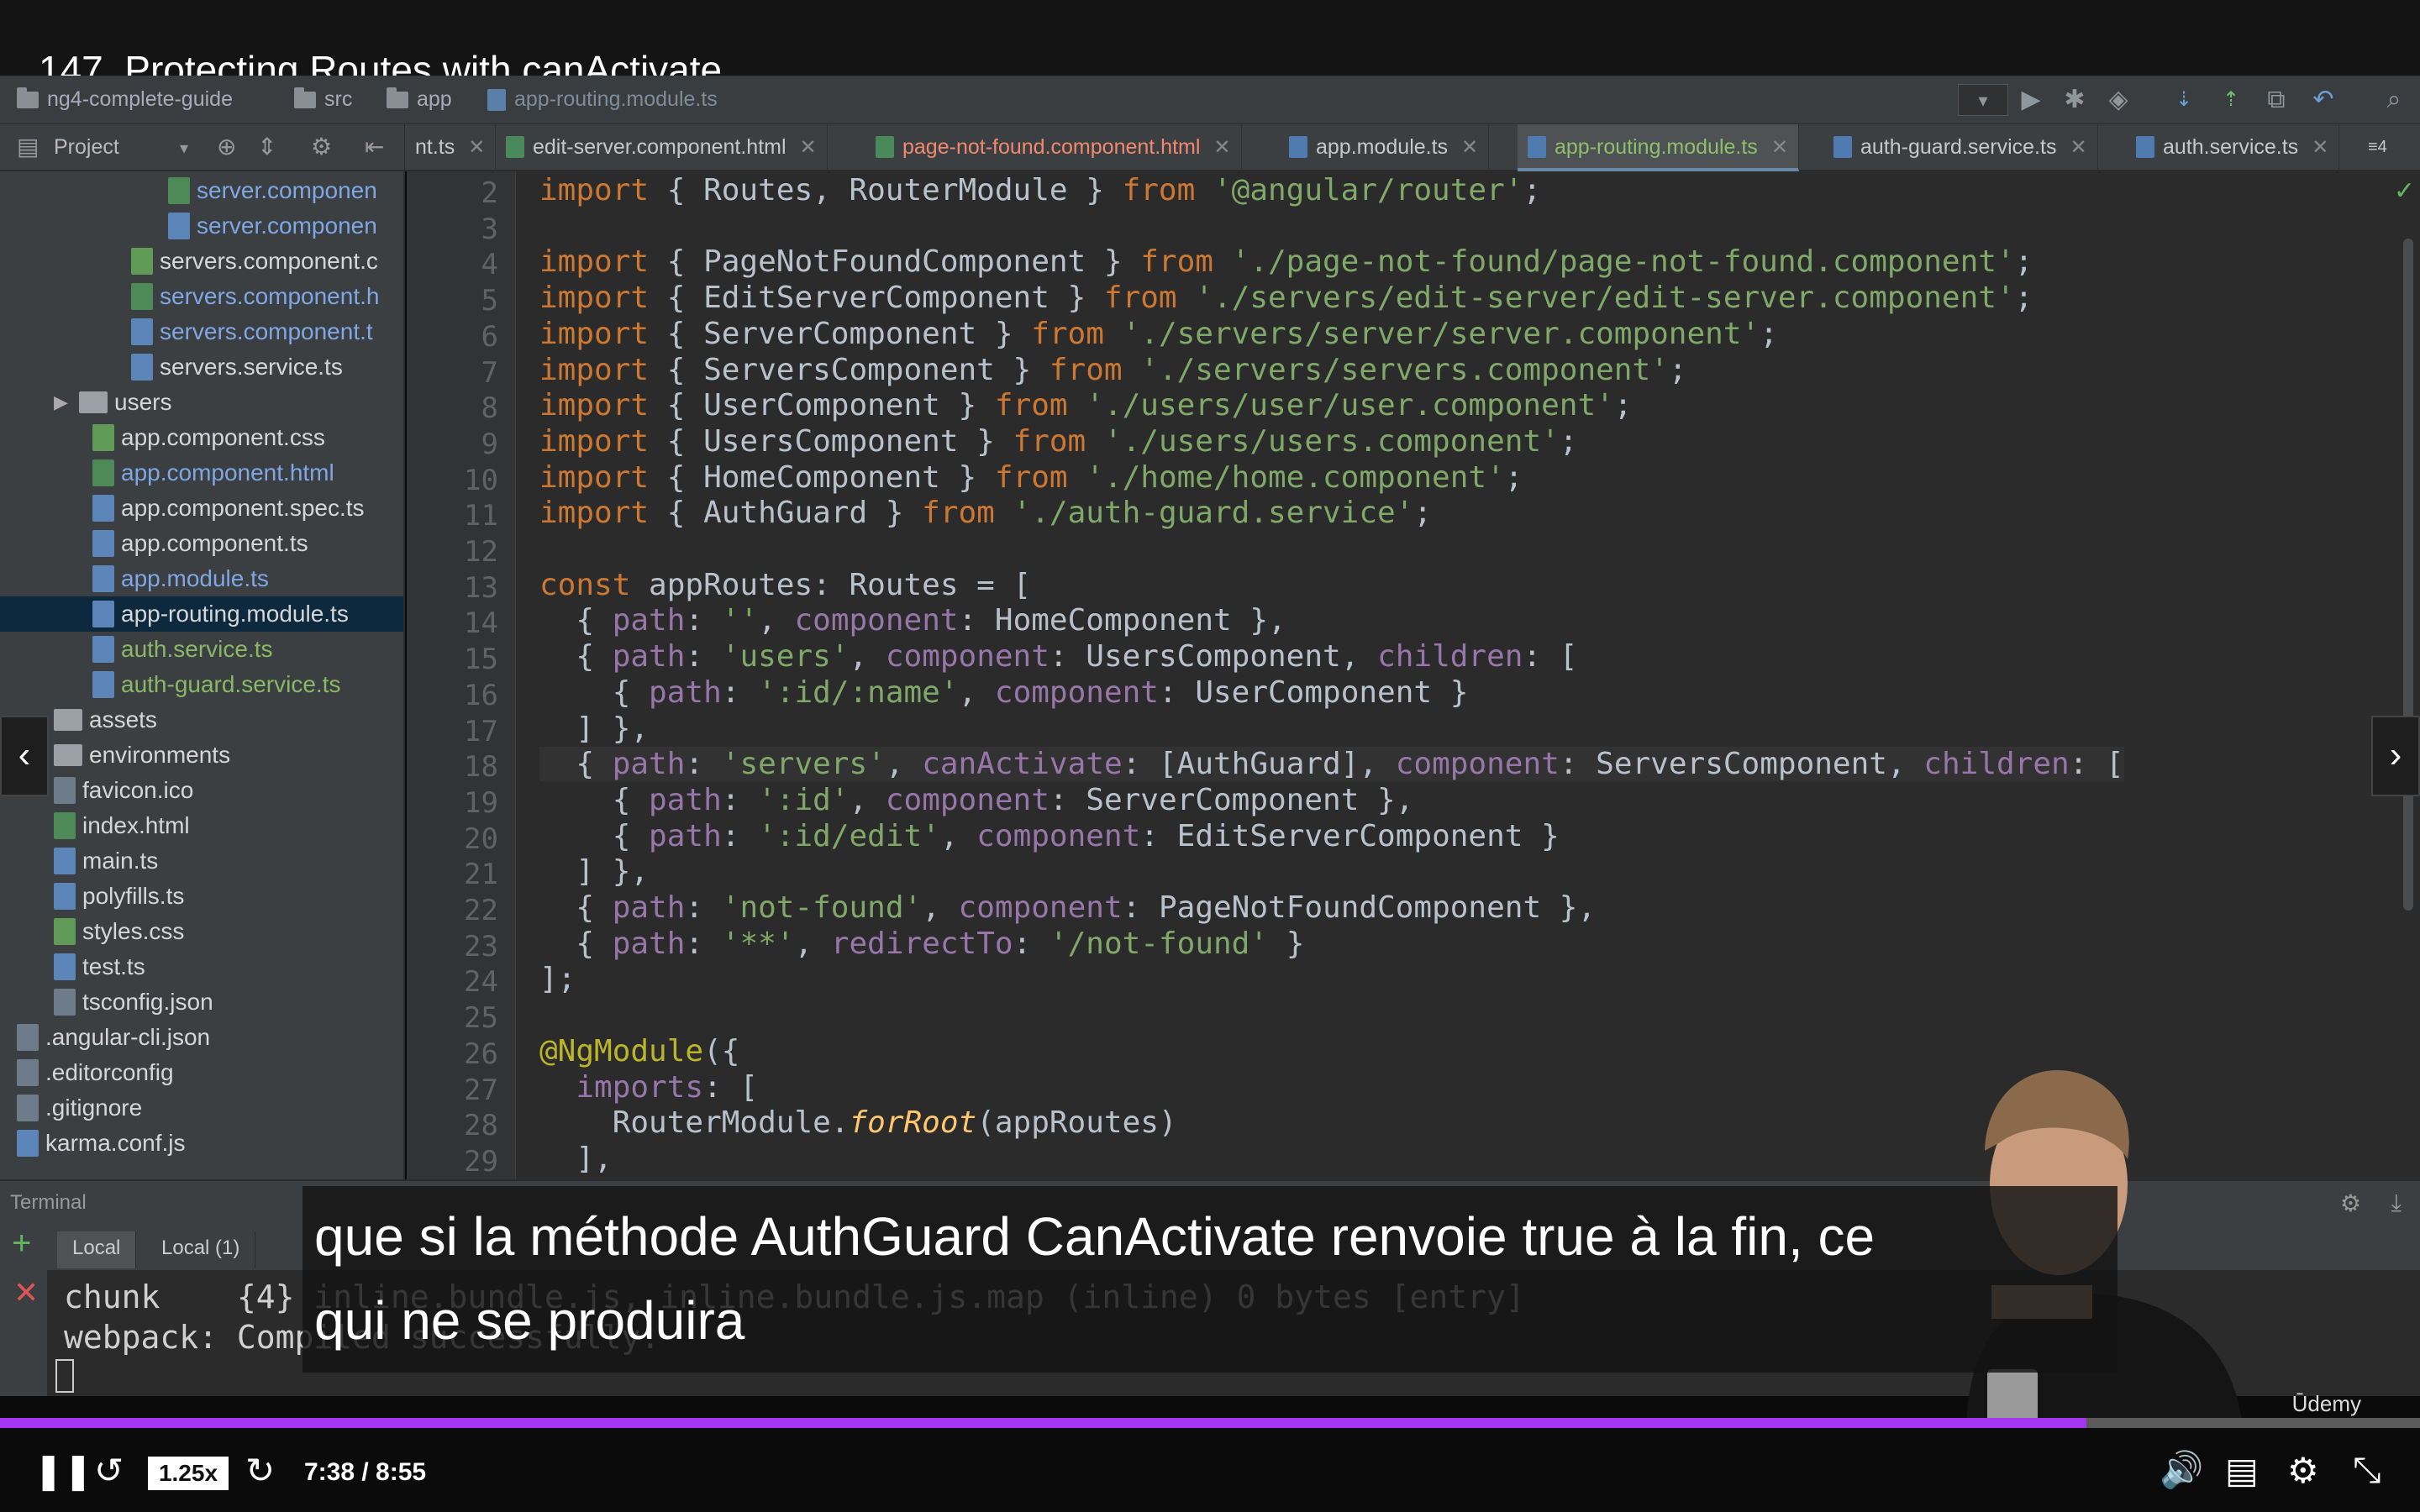  Describe the element at coordinates (184, 148) in the screenshot. I see `chevron-down-icon: ▾` at that location.